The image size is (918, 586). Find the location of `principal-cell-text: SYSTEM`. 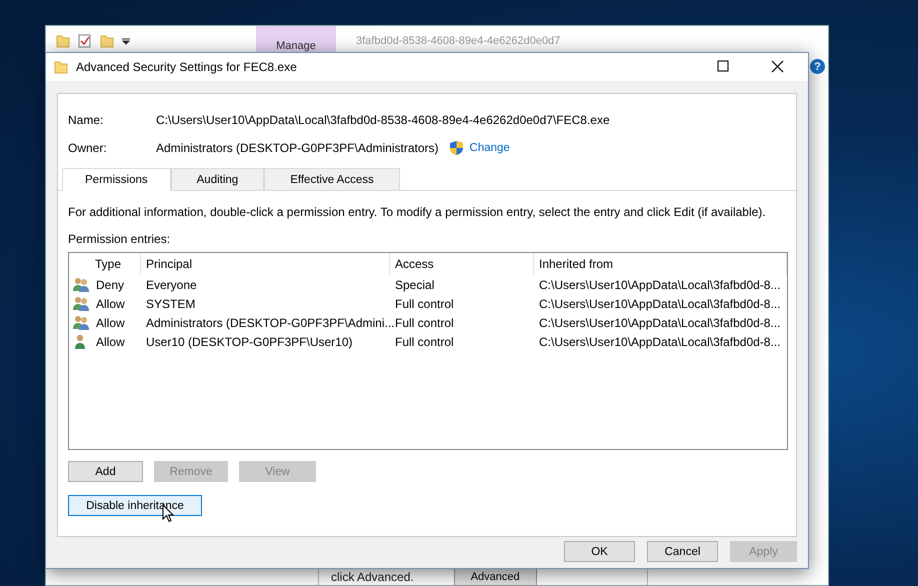

principal-cell-text: SYSTEM is located at coordinates (170, 303).